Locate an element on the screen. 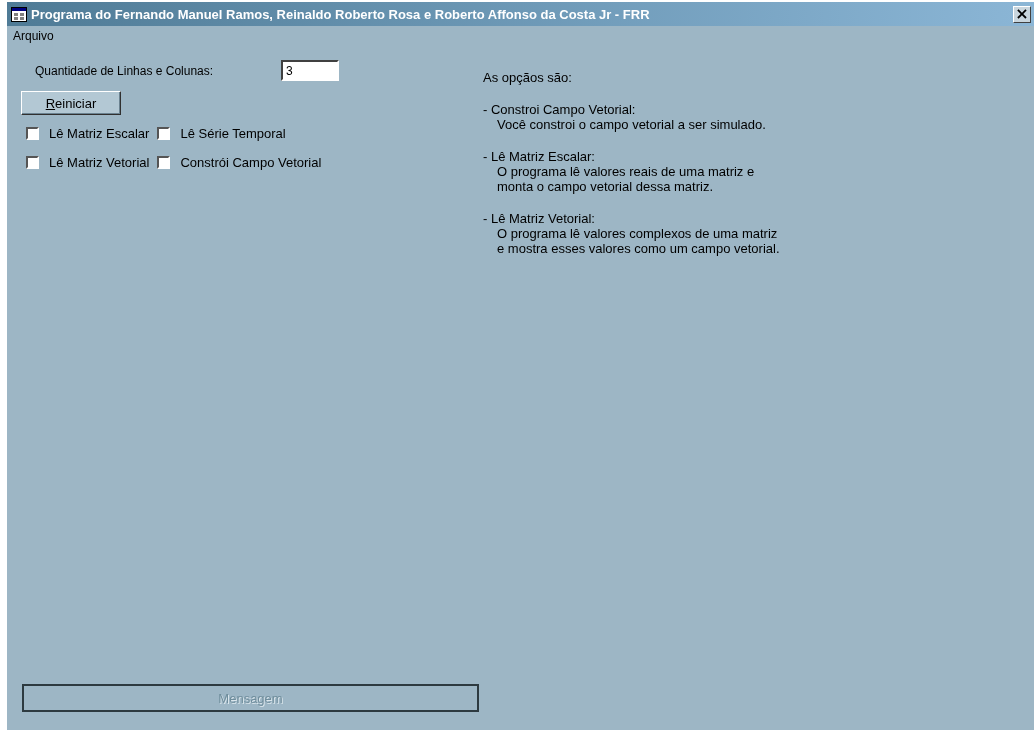  option-heading: - Lê Matriz Escalar: is located at coordinates (539, 156).